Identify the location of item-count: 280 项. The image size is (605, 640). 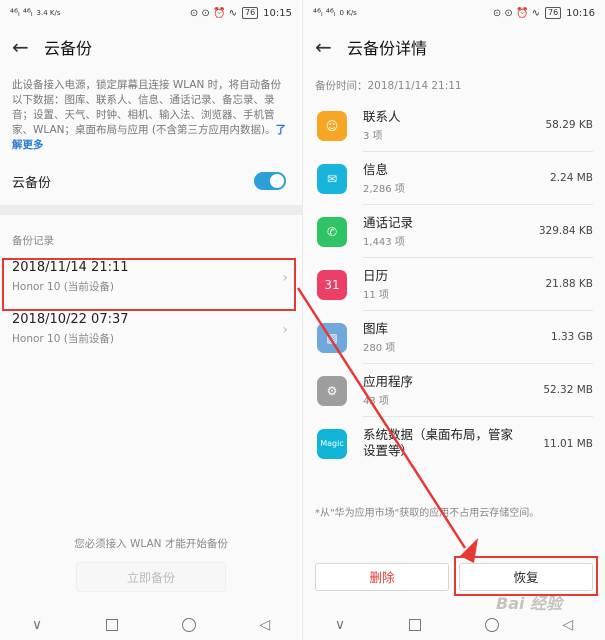
(379, 348).